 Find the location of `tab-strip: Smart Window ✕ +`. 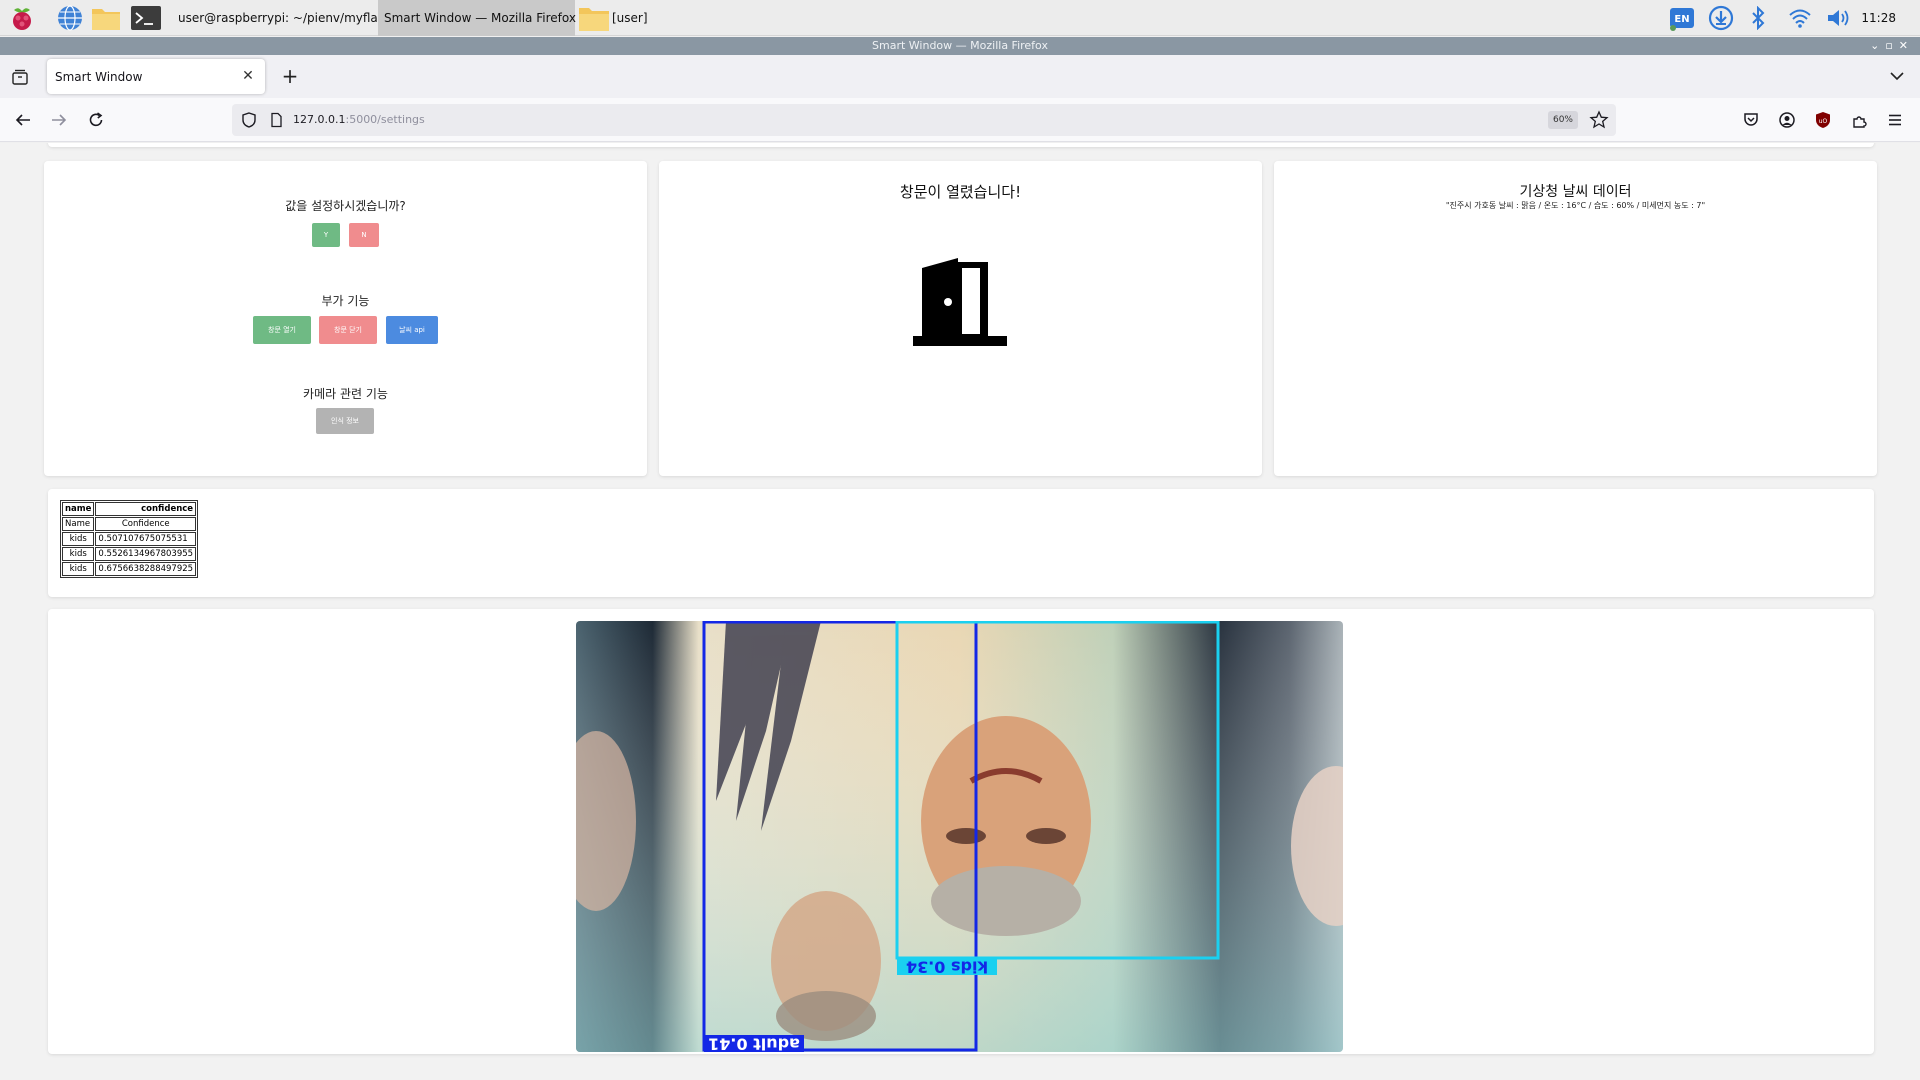

tab-strip: Smart Window ✕ + is located at coordinates (960, 76).